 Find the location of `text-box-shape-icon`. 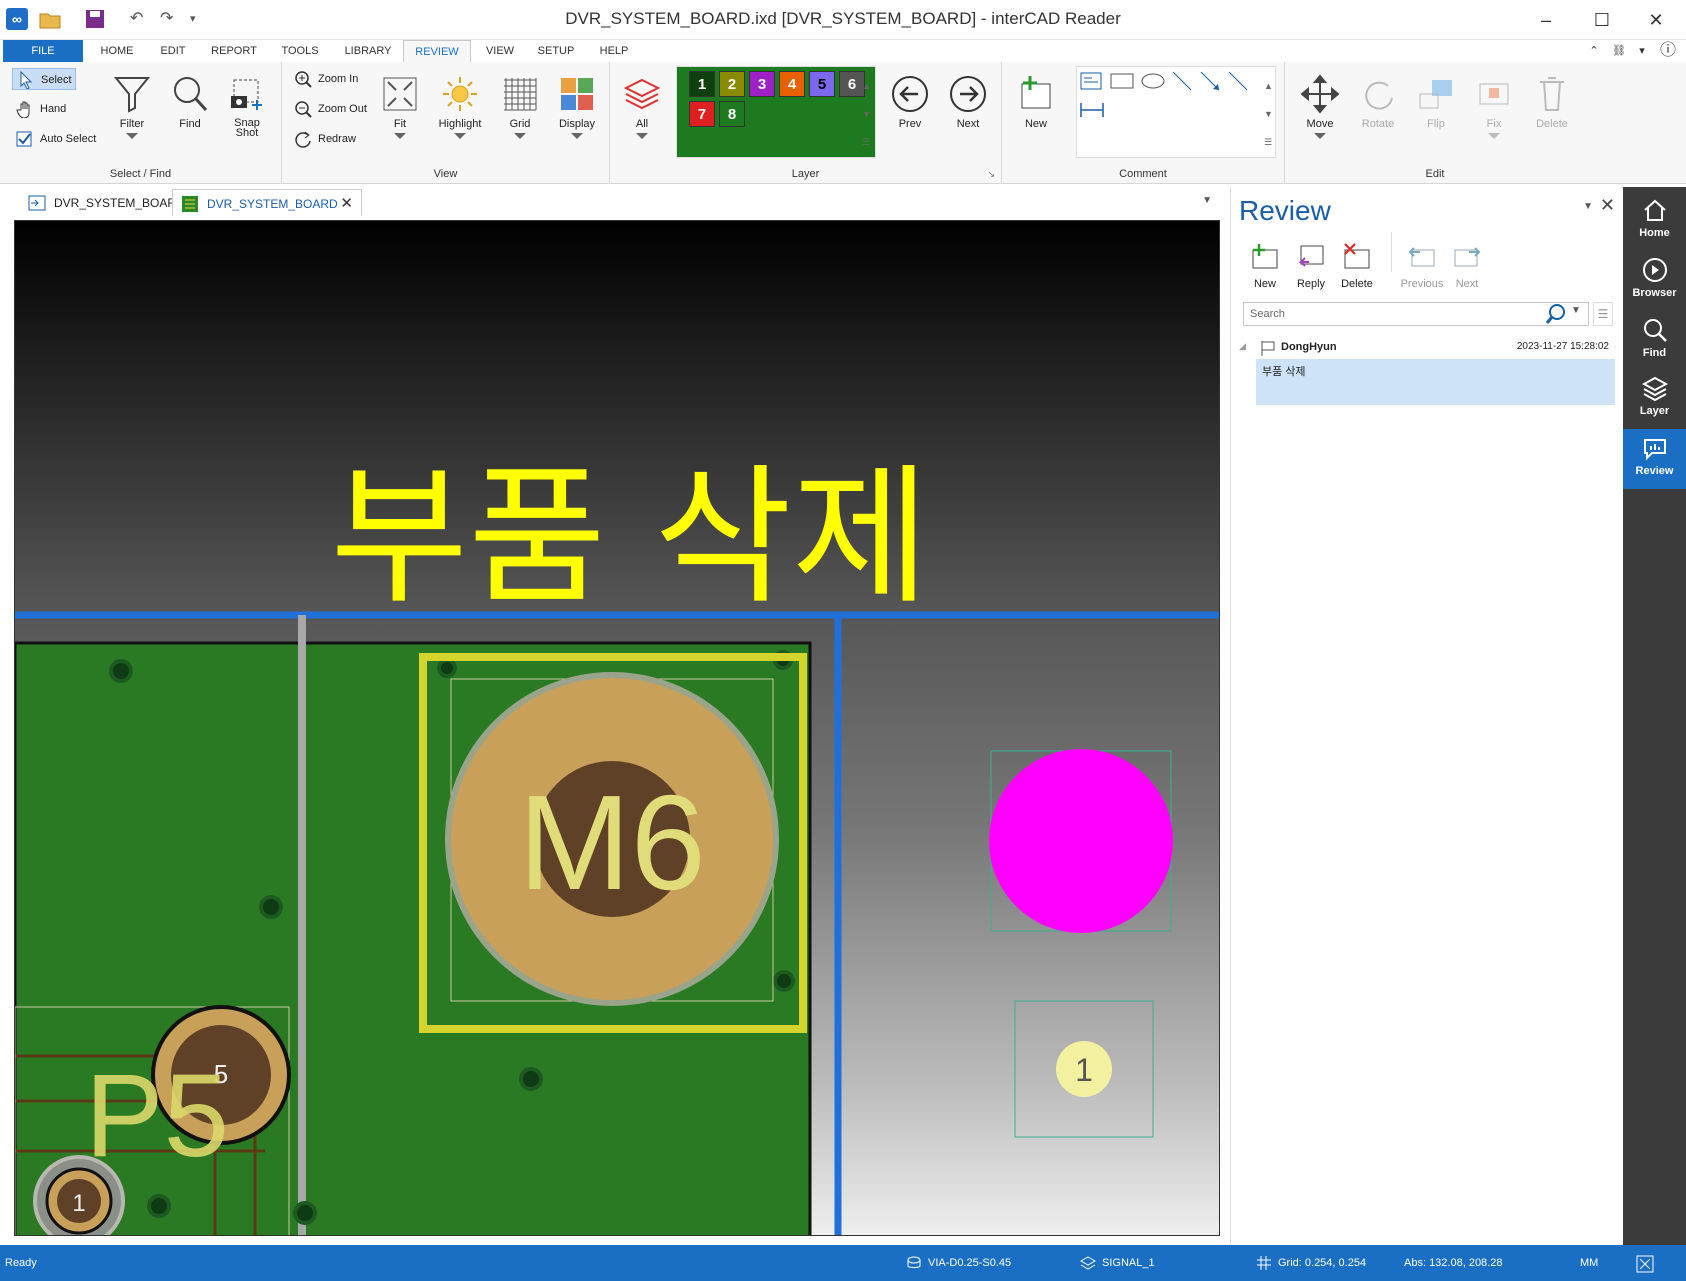

text-box-shape-icon is located at coordinates (1091, 81).